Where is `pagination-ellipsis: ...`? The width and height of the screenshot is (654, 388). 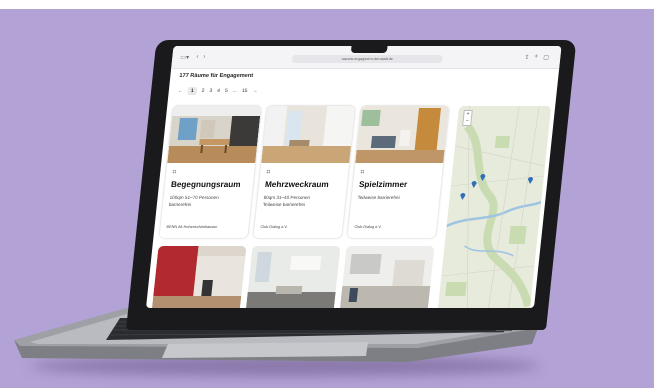 pagination-ellipsis: ... is located at coordinates (235, 91).